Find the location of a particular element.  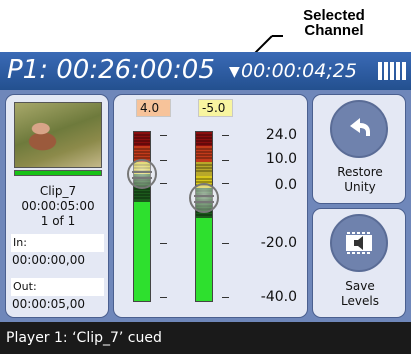

out-point: Out: 00:00:05,00 is located at coordinates (57, 296).